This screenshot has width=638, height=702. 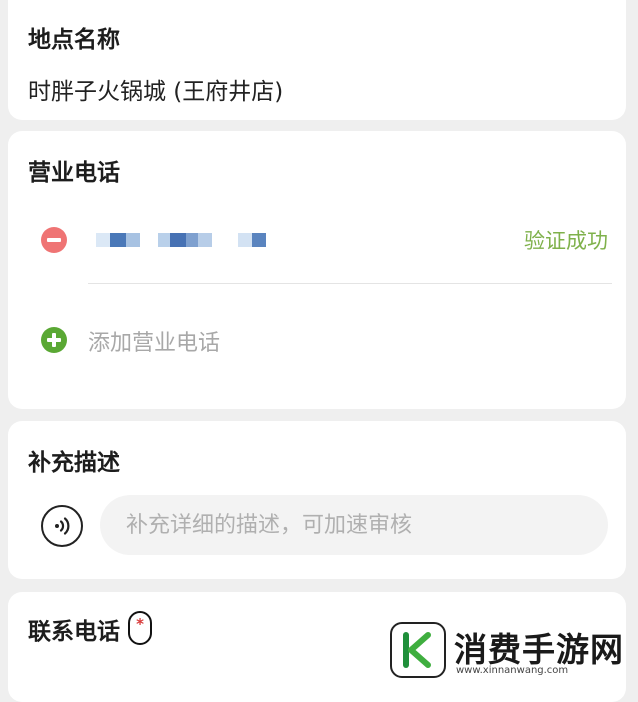 What do you see at coordinates (512, 670) in the screenshot?
I see `watermark-url: www.xinnanwang.com` at bounding box center [512, 670].